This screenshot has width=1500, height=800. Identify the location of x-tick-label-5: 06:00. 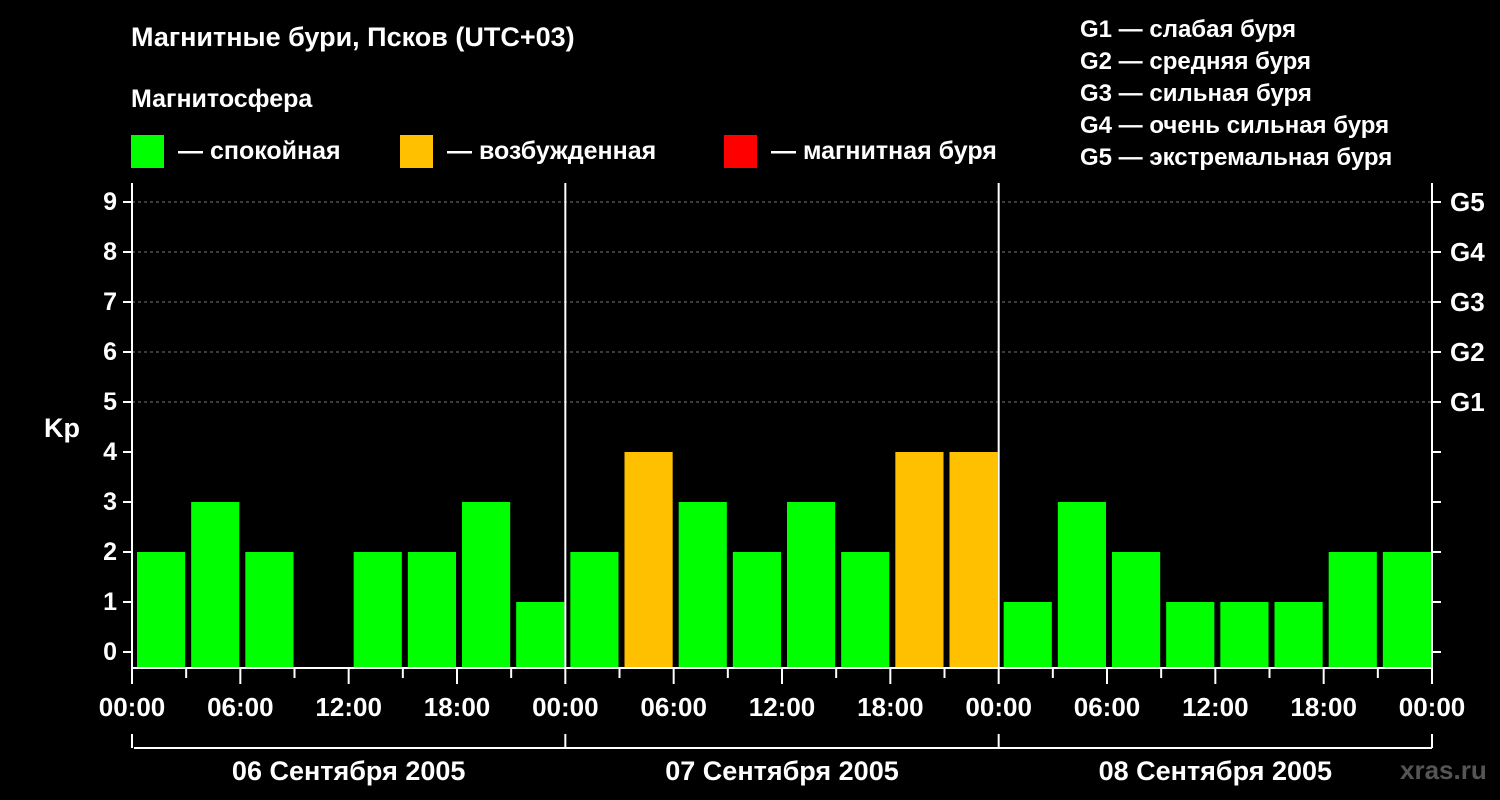
(673, 707).